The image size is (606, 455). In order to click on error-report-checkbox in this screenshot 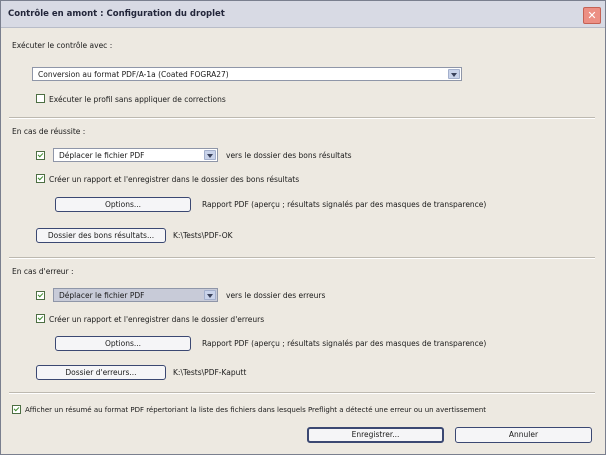, I will do `click(40, 318)`.